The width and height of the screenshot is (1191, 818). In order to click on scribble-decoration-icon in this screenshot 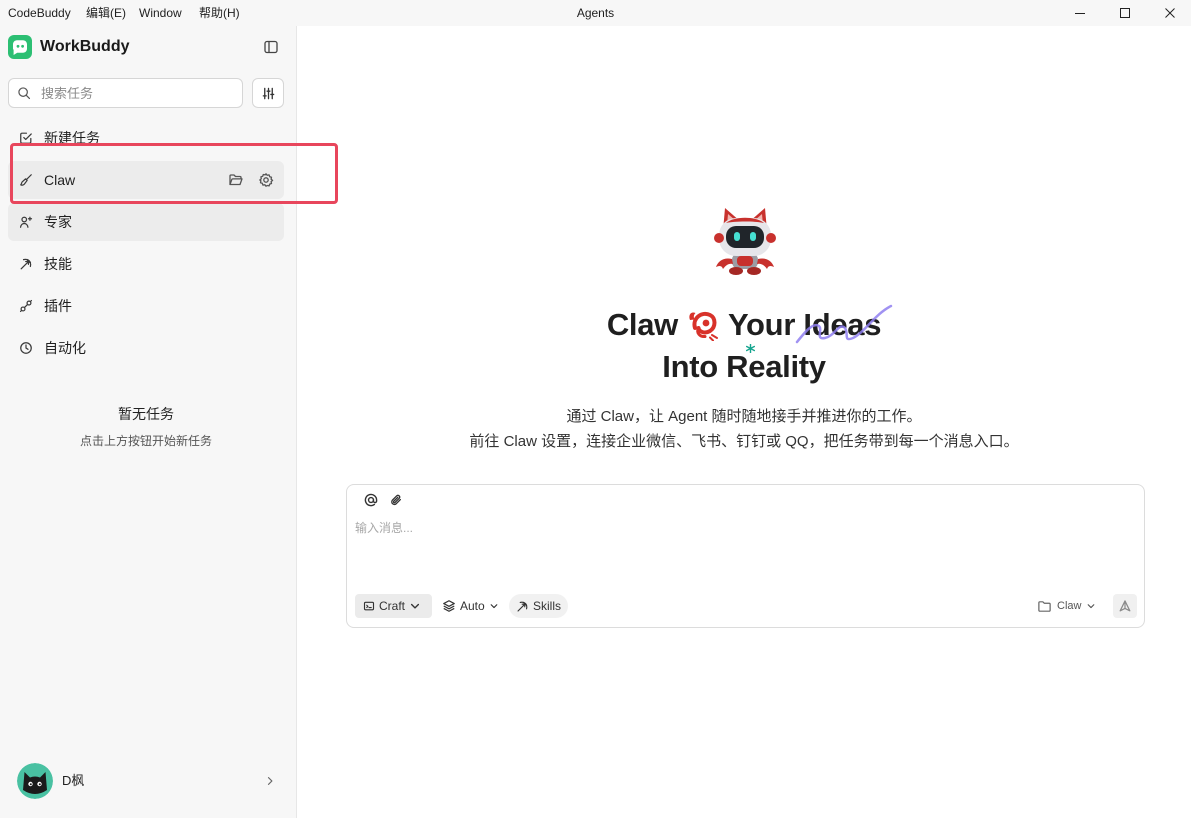, I will do `click(844, 325)`.